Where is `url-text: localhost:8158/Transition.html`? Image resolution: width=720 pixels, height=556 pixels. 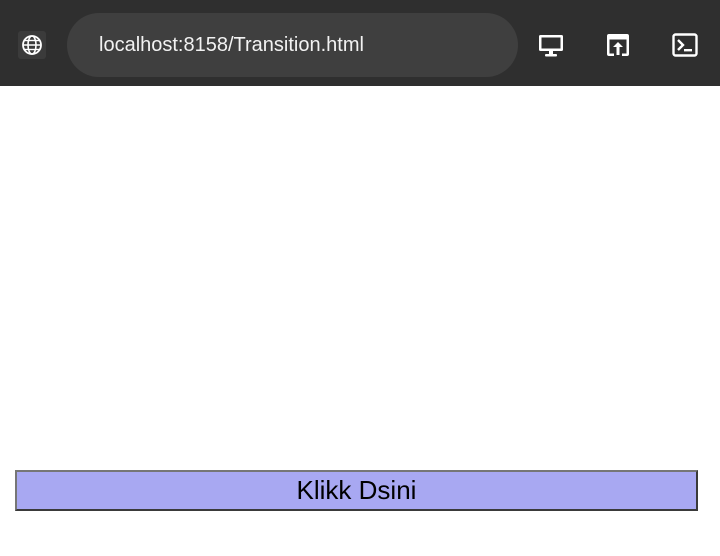 url-text: localhost:8158/Transition.html is located at coordinates (231, 45).